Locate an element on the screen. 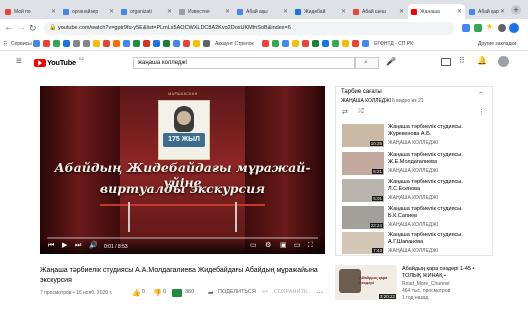  browser-tab: Абай ақы ✕ is located at coordinates (262, 11).